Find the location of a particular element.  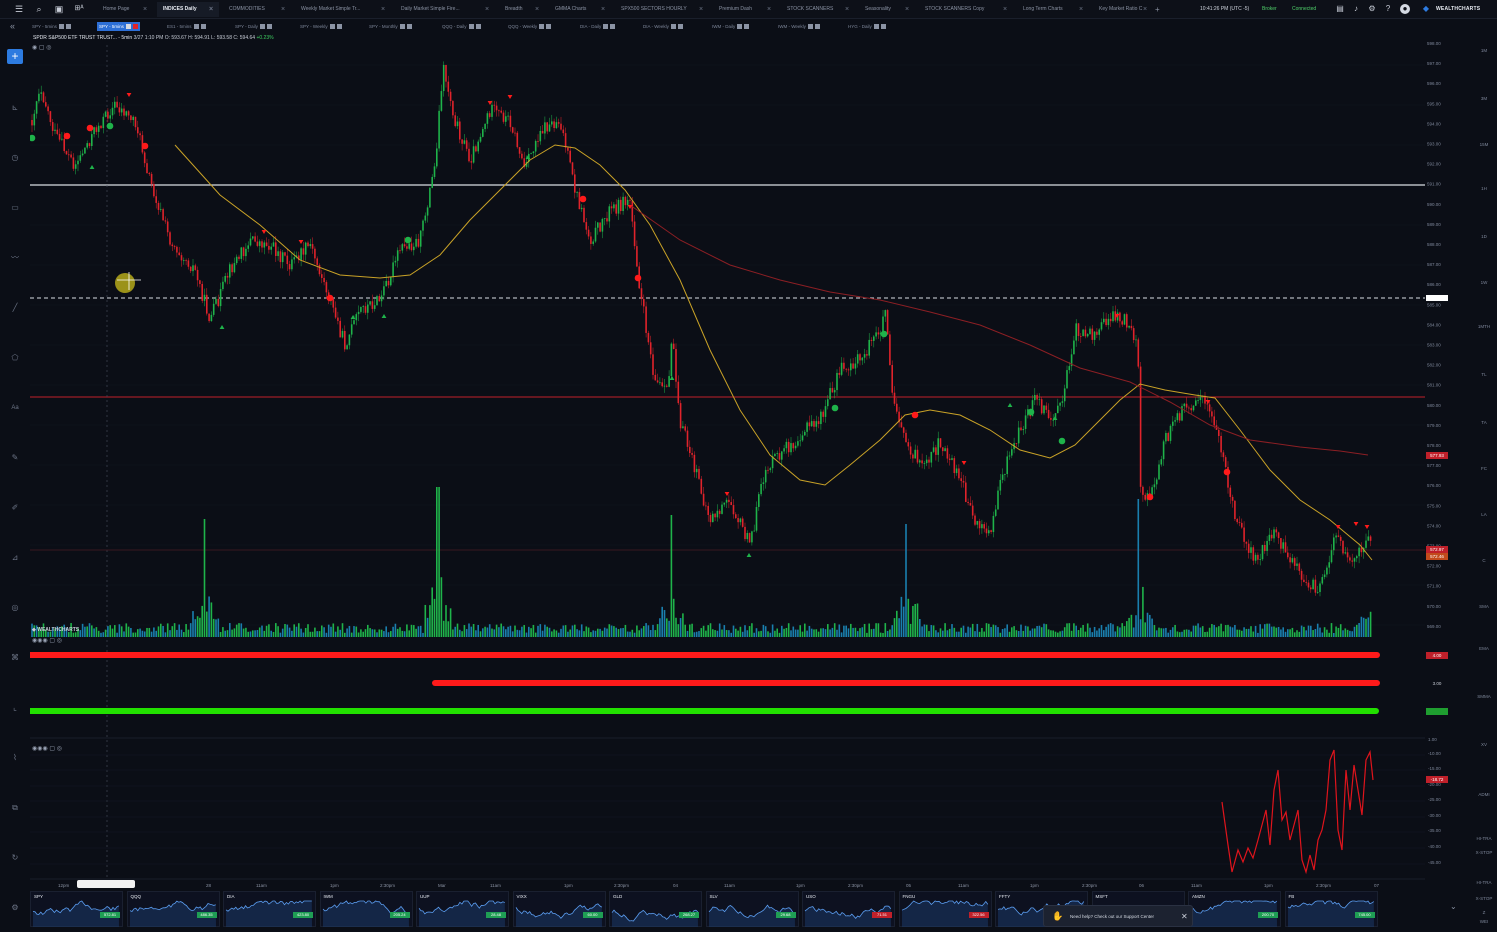

timeframe-button: 1M is located at coordinates (1484, 50).